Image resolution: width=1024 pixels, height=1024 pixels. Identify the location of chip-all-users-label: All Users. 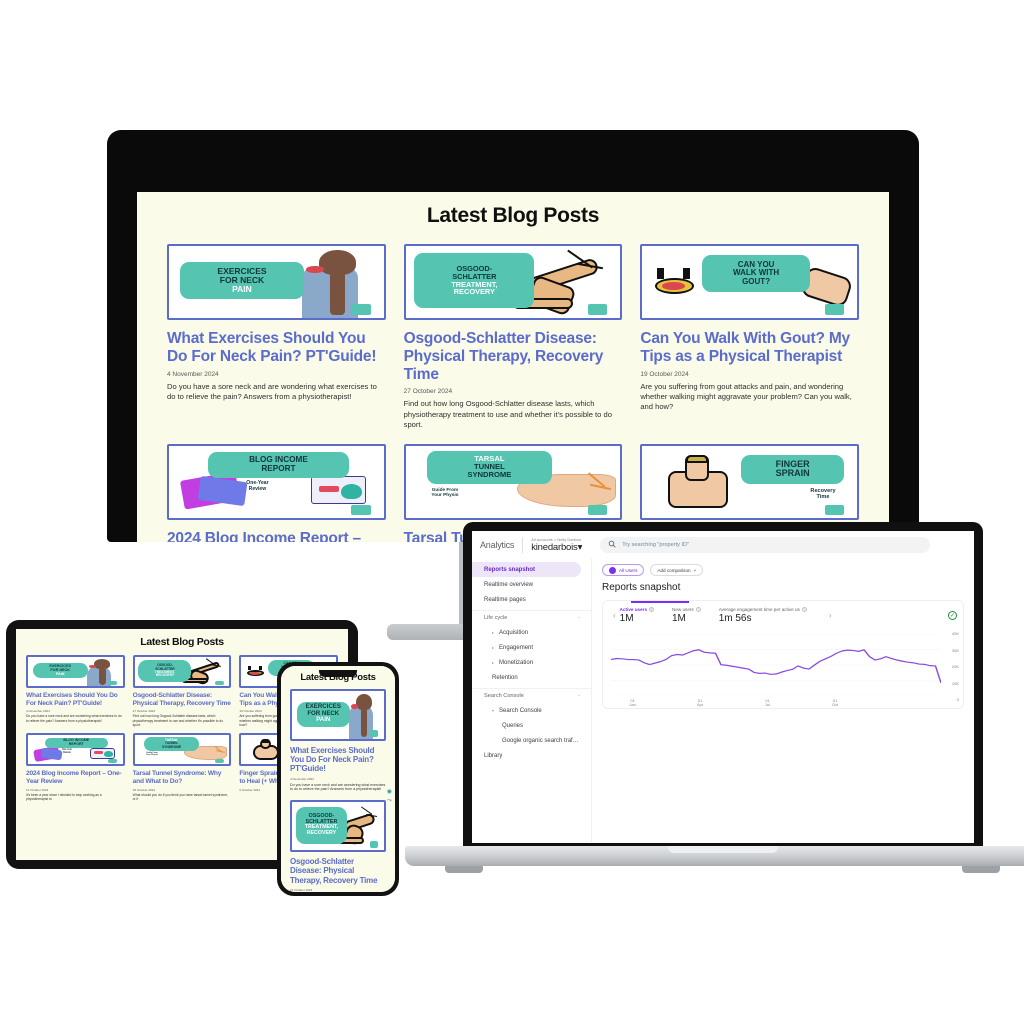
(628, 570).